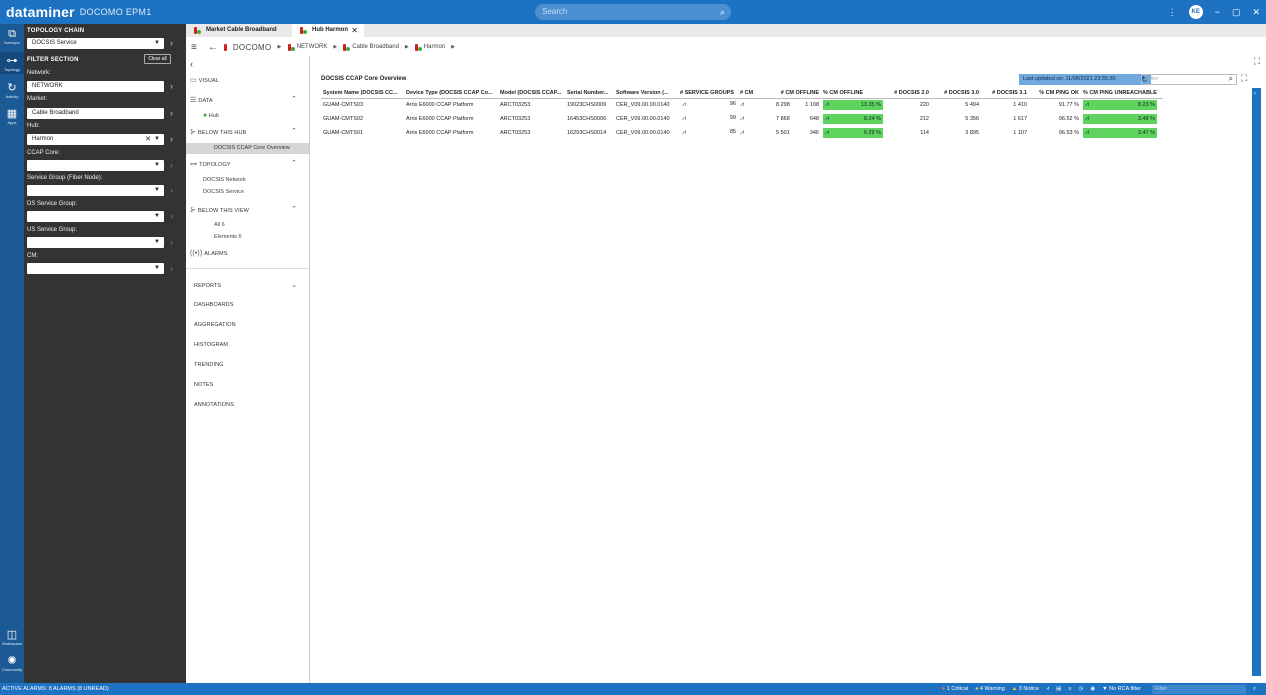 This screenshot has width=1266, height=695. I want to click on maximize-button: ▢, so click(1236, 12).